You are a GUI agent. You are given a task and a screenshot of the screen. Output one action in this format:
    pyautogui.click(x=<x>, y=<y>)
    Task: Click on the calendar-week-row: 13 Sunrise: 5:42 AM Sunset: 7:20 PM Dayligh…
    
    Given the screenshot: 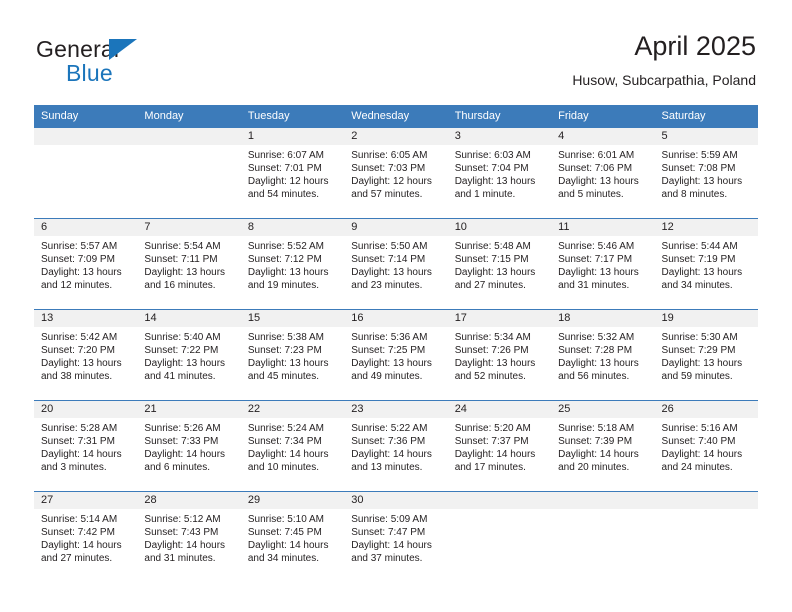 What is the action you would take?
    pyautogui.click(x=396, y=354)
    